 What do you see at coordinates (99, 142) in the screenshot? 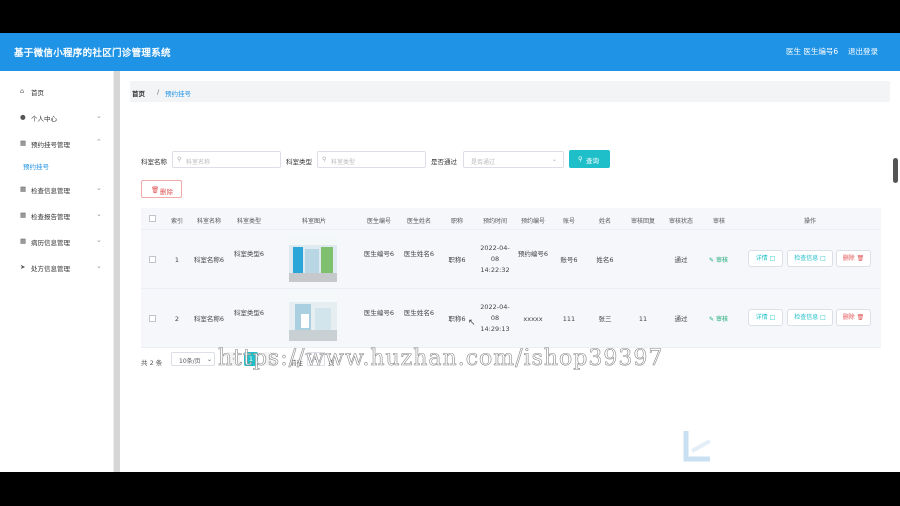
I see `chevron-up-icon: ⌃` at bounding box center [99, 142].